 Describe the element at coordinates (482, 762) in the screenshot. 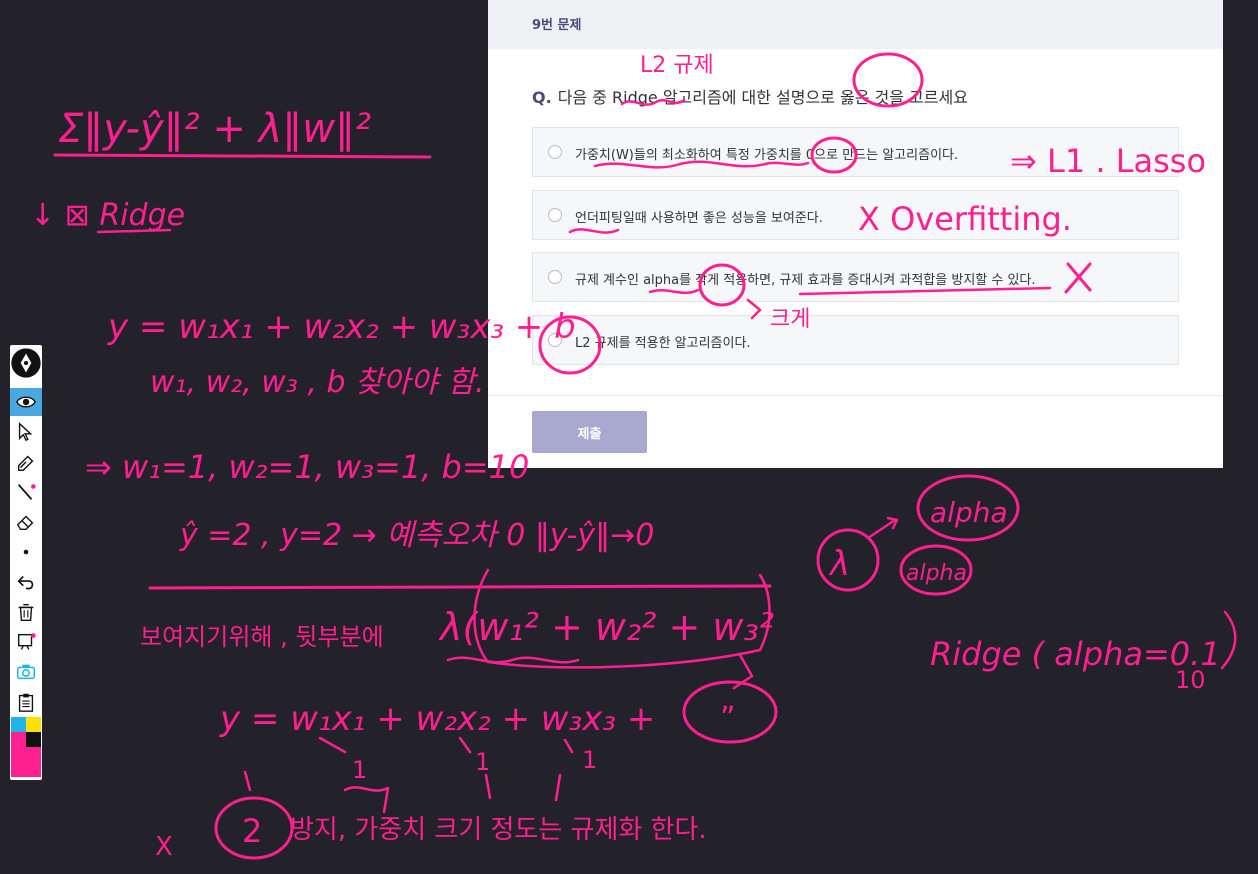

I see `annotation-one-b: 1` at that location.